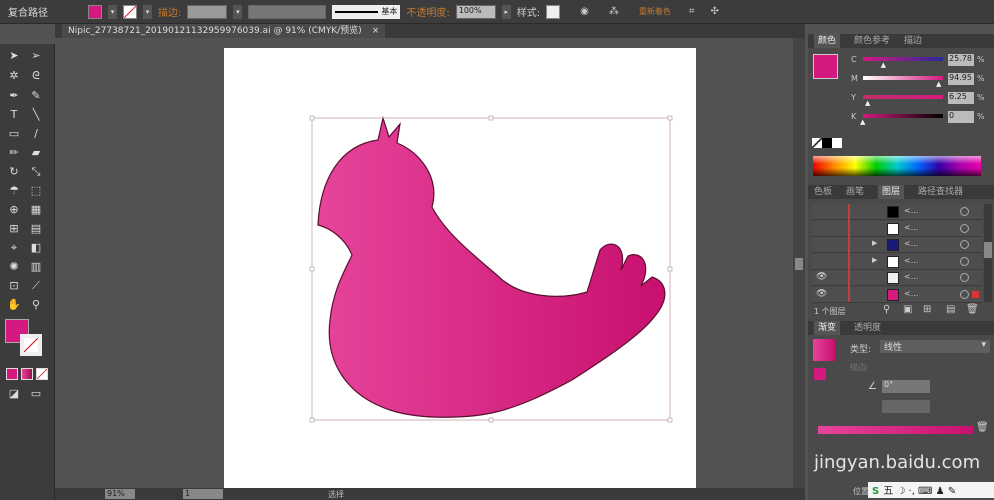 The height and width of the screenshot is (500, 994). Describe the element at coordinates (961, 98) in the screenshot. I see `channel-value: 6.25` at that location.